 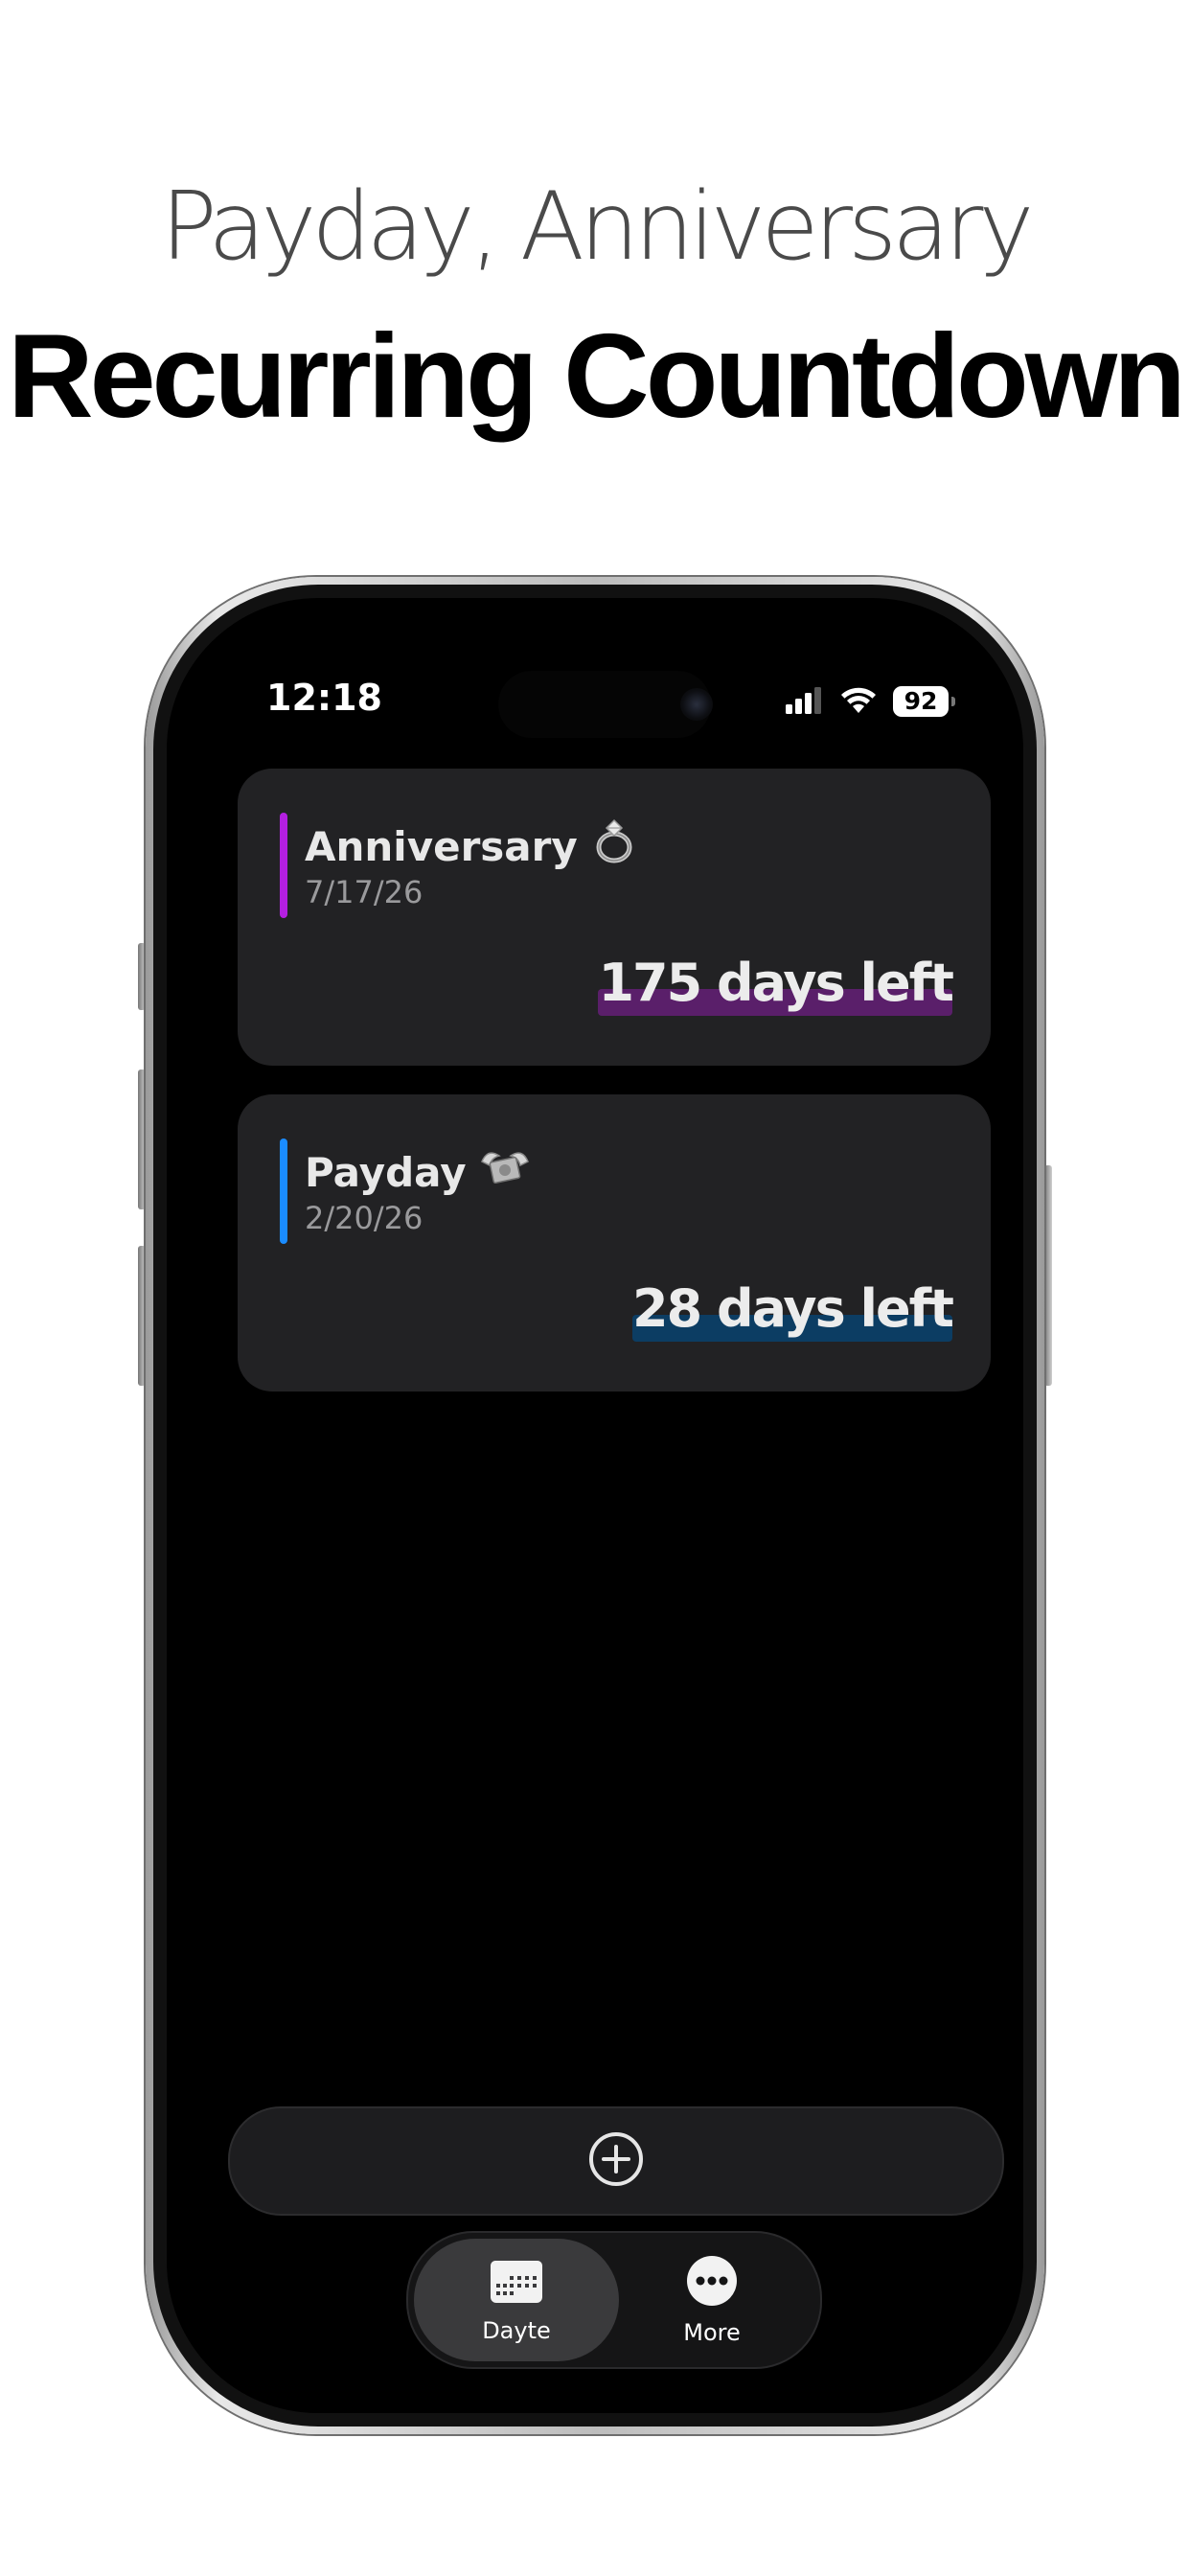 What do you see at coordinates (364, 1218) in the screenshot?
I see `card-date: 2/20/26` at bounding box center [364, 1218].